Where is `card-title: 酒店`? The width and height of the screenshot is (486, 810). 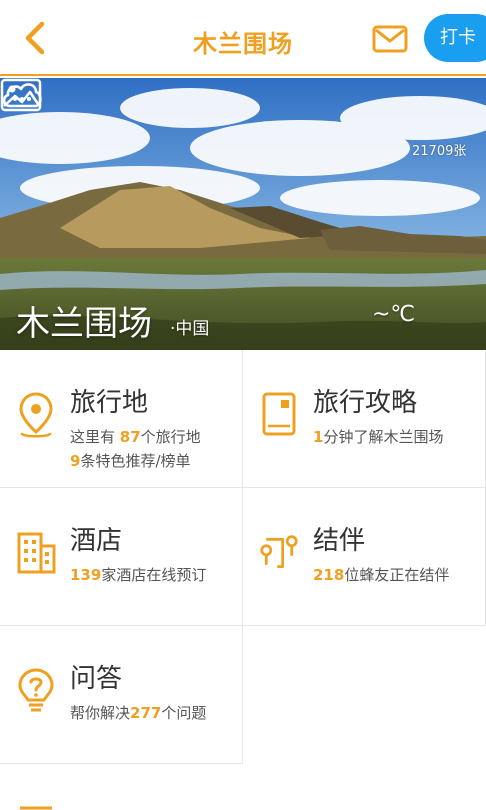
card-title: 酒店 is located at coordinates (96, 541).